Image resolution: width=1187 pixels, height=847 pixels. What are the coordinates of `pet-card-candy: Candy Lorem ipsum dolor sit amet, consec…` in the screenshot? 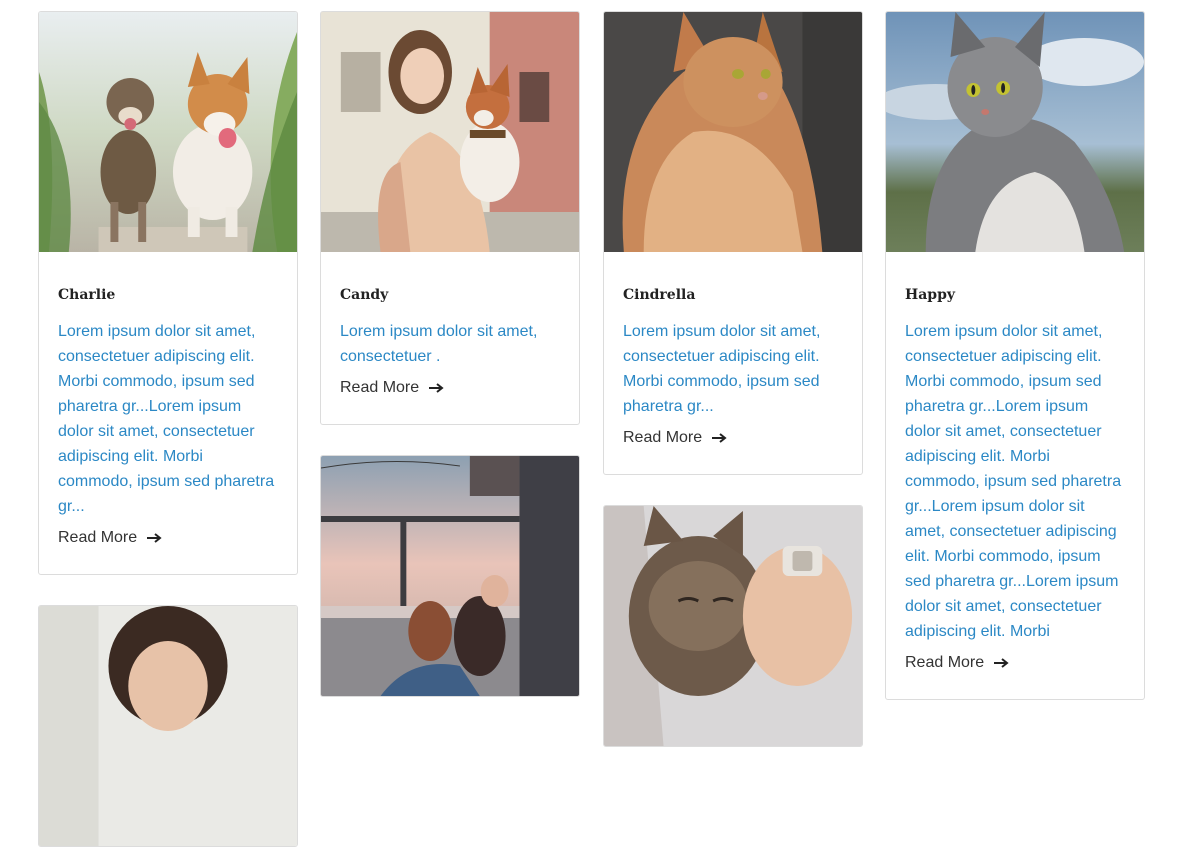 It's located at (450, 218).